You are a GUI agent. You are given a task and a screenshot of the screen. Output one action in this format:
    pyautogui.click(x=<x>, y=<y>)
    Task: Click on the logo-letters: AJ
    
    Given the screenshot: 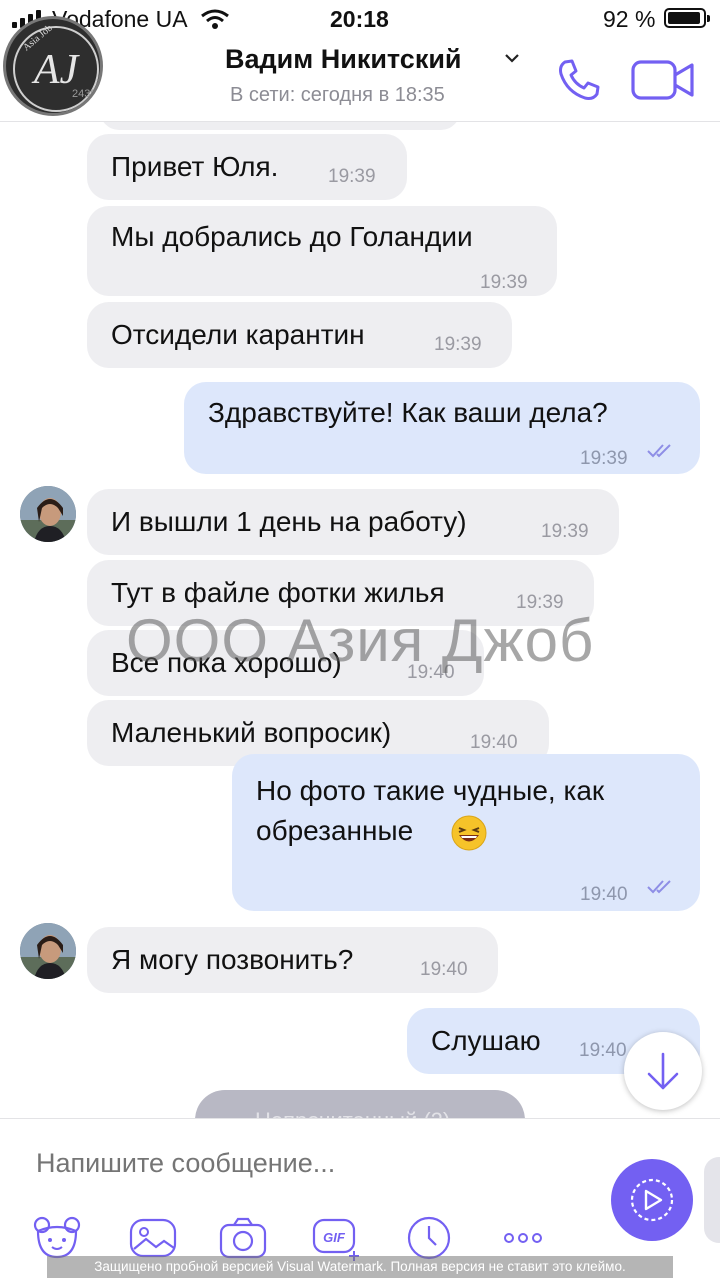 What is the action you would take?
    pyautogui.click(x=56, y=70)
    